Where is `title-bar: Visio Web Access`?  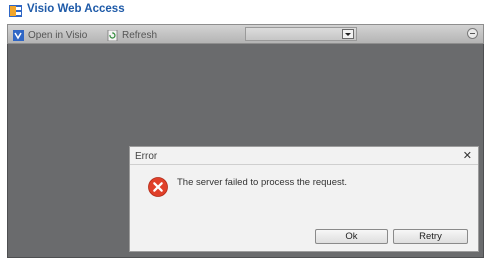
title-bar: Visio Web Access is located at coordinates (245, 11).